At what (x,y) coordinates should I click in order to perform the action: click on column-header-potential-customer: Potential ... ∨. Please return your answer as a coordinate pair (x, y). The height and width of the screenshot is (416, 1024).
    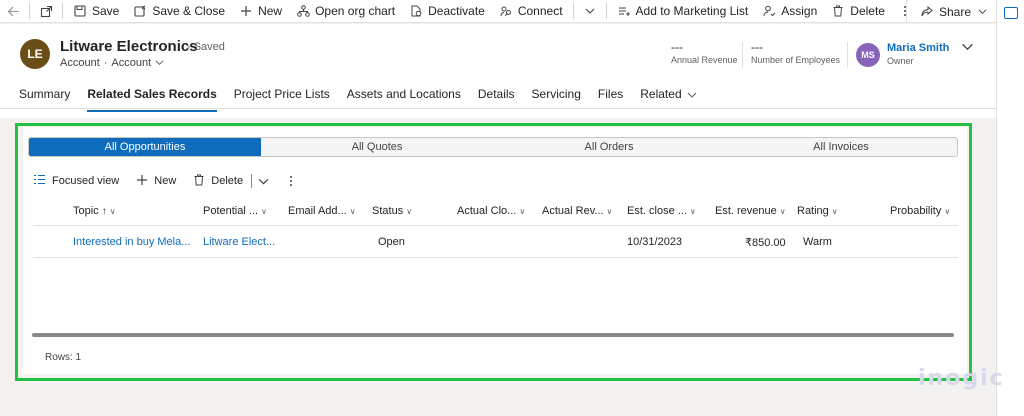
    Looking at the image, I should click on (235, 211).